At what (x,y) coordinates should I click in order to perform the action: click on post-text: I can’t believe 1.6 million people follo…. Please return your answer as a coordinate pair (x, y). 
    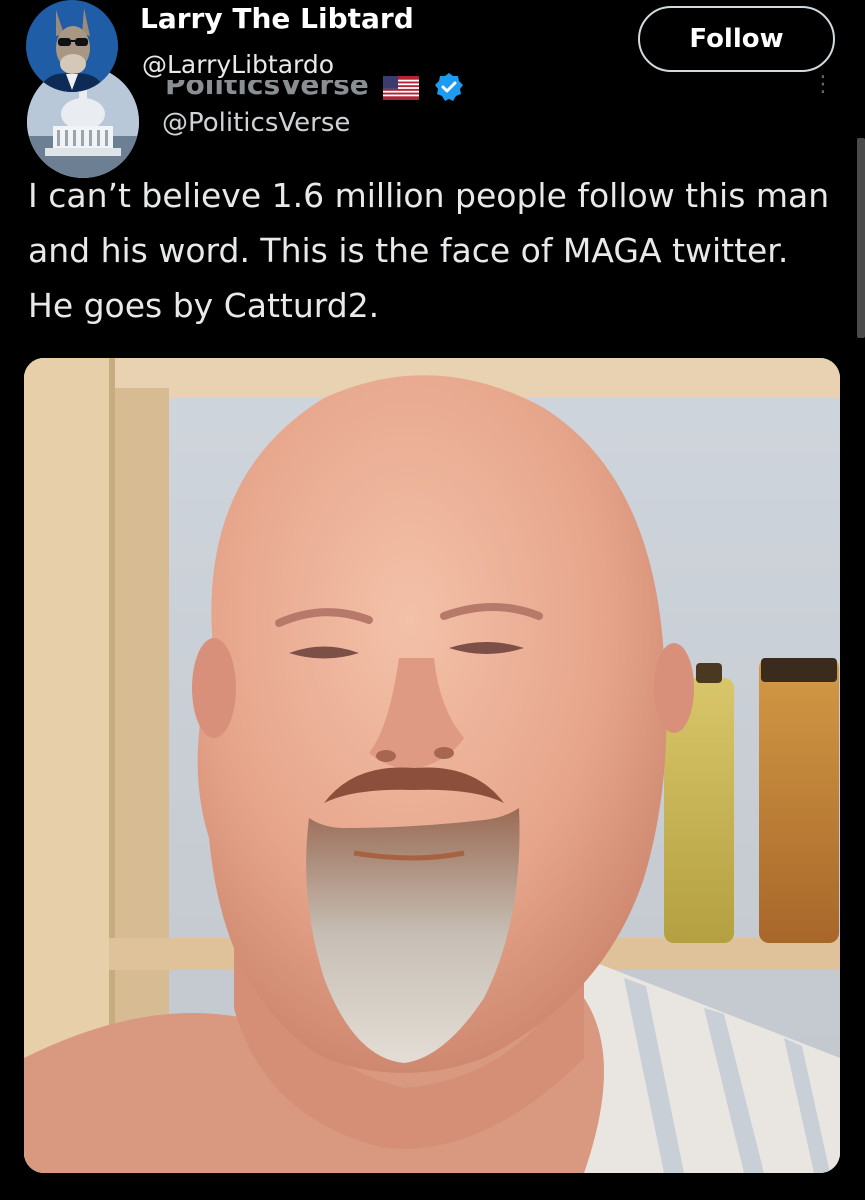
    Looking at the image, I should click on (429, 250).